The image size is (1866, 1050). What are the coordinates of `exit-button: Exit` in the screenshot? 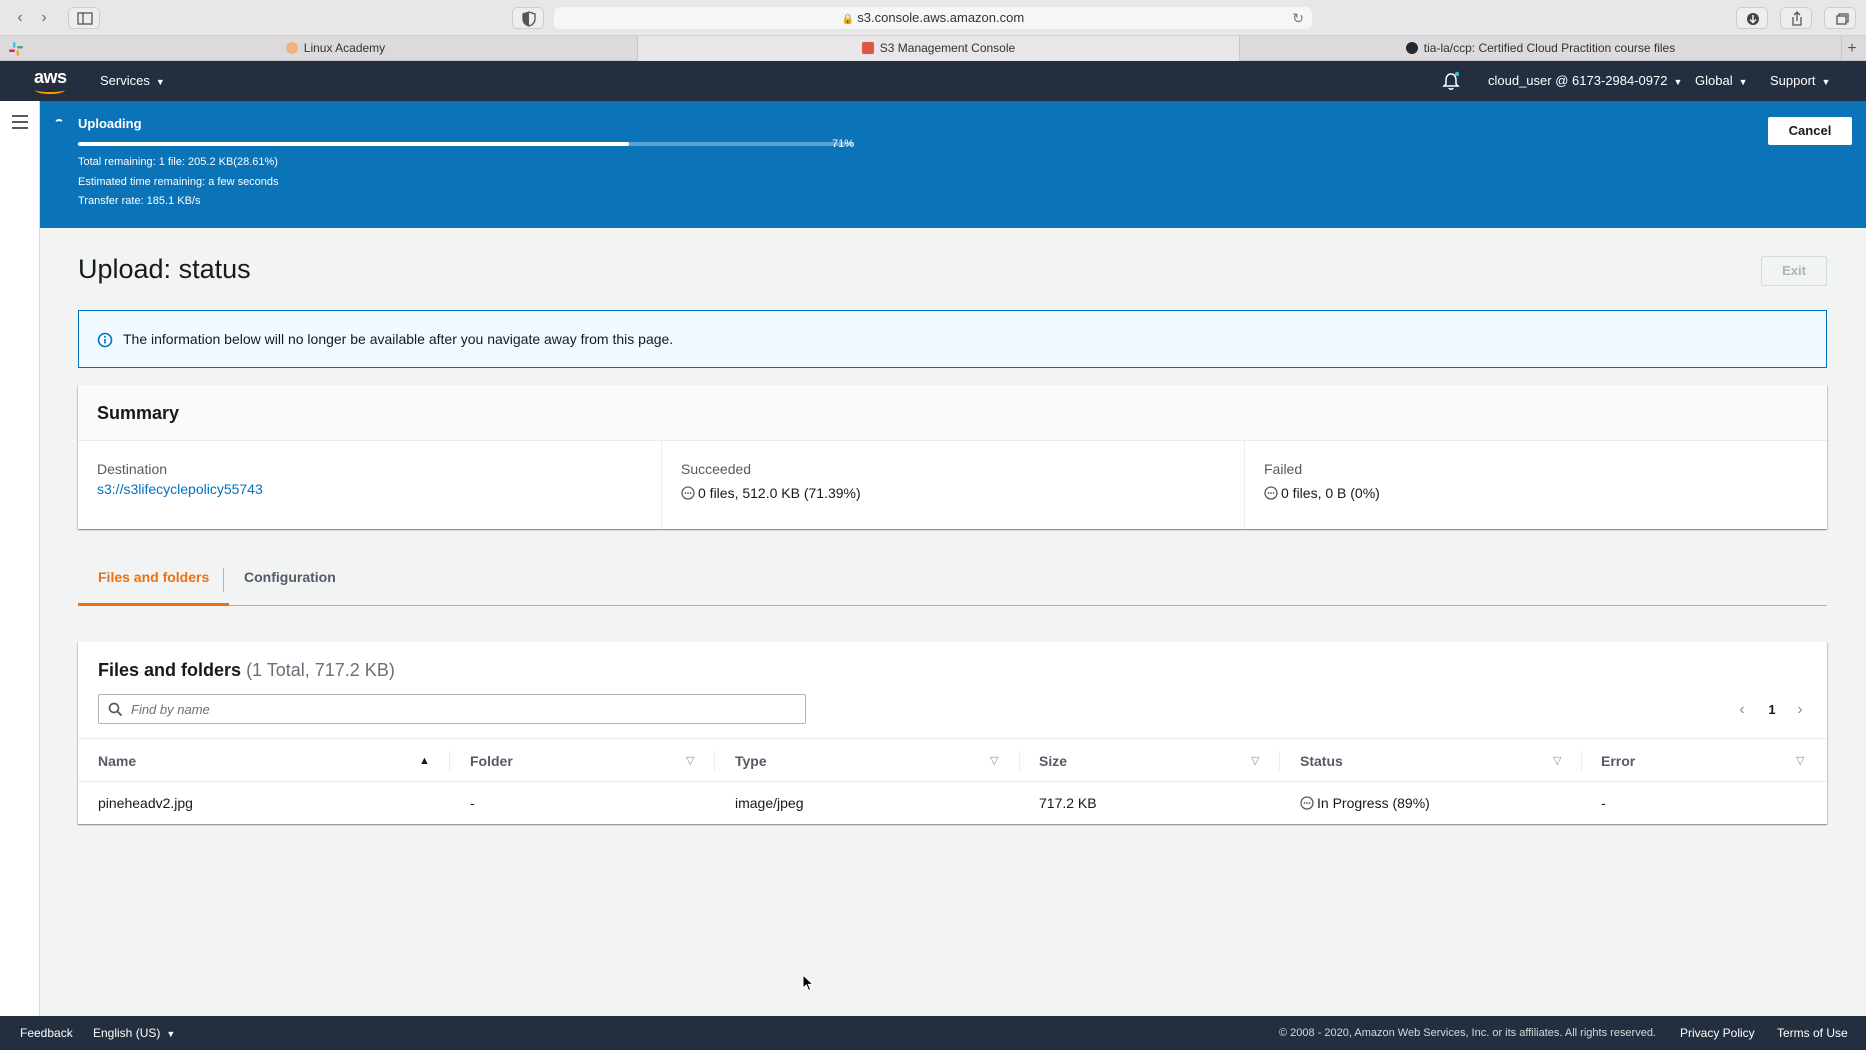 It's located at (1794, 271).